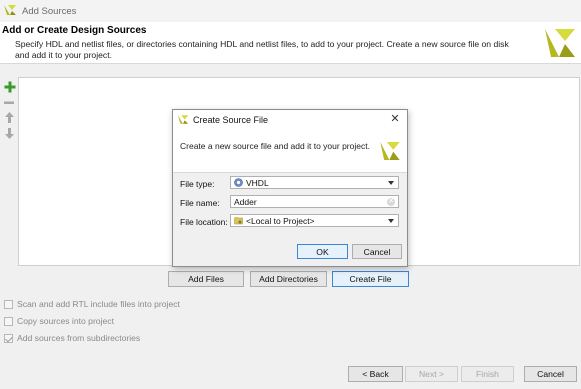 The image size is (581, 389). Describe the element at coordinates (377, 251) in the screenshot. I see `dialog-cancel-button: Cancel` at that location.